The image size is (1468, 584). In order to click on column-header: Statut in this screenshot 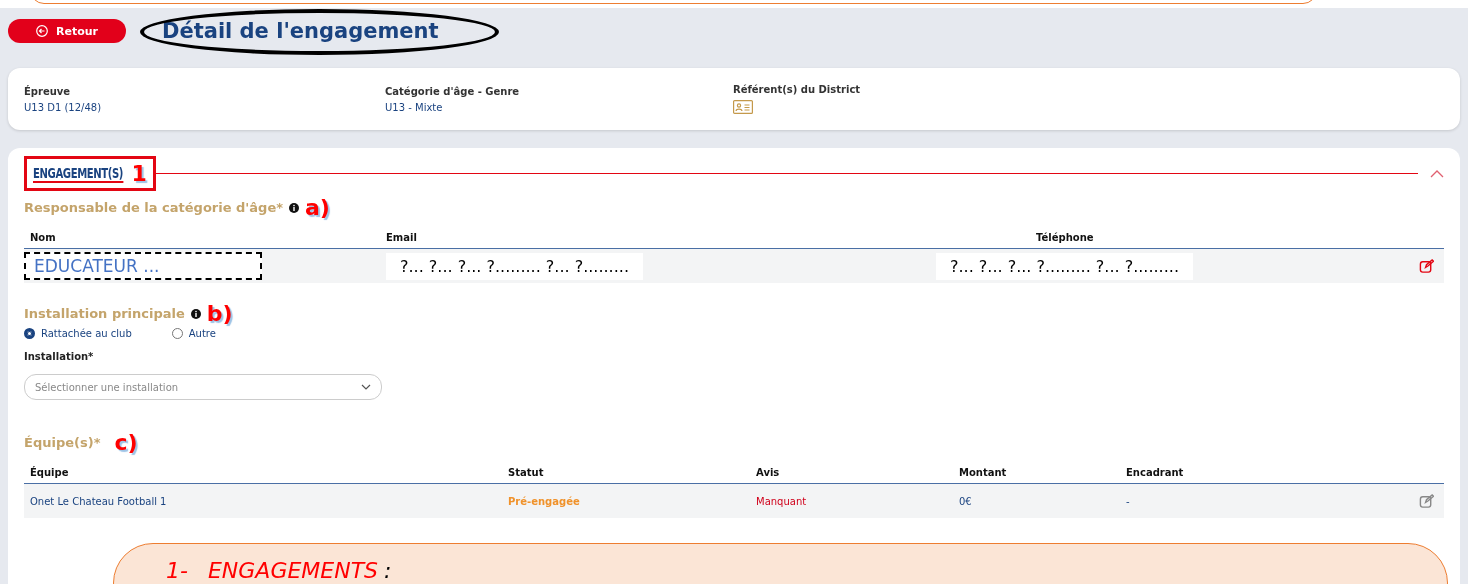, I will do `click(526, 472)`.